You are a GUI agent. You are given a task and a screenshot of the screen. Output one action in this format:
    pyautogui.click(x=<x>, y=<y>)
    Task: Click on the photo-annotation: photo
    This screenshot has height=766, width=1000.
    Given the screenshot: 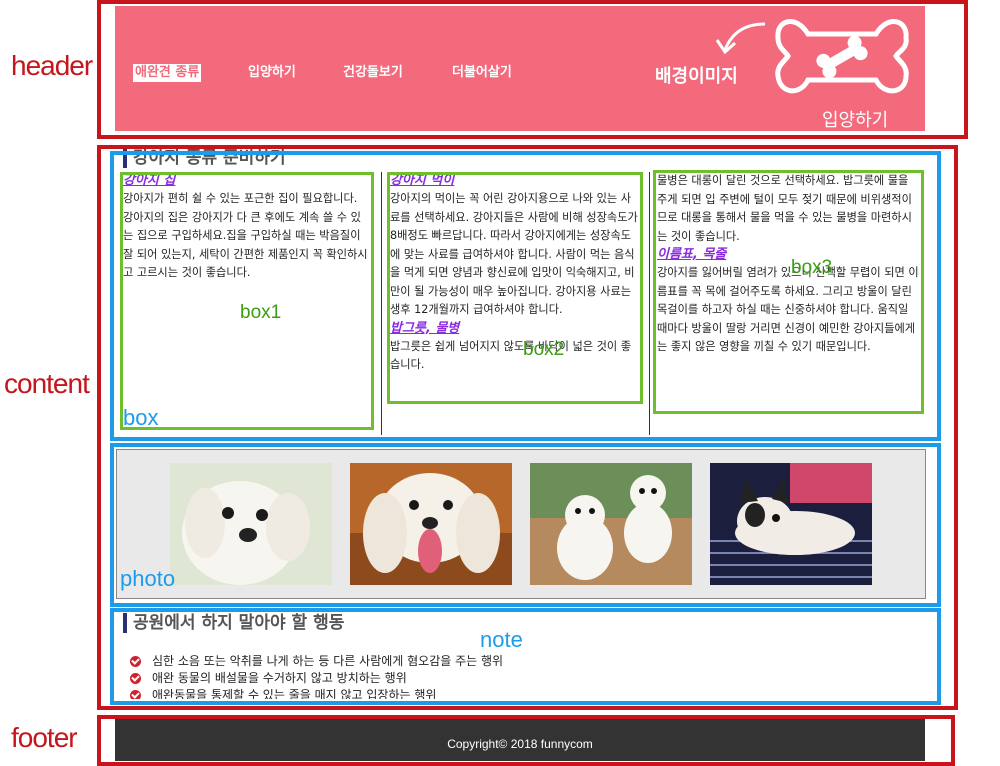 What is the action you would take?
    pyautogui.click(x=148, y=578)
    